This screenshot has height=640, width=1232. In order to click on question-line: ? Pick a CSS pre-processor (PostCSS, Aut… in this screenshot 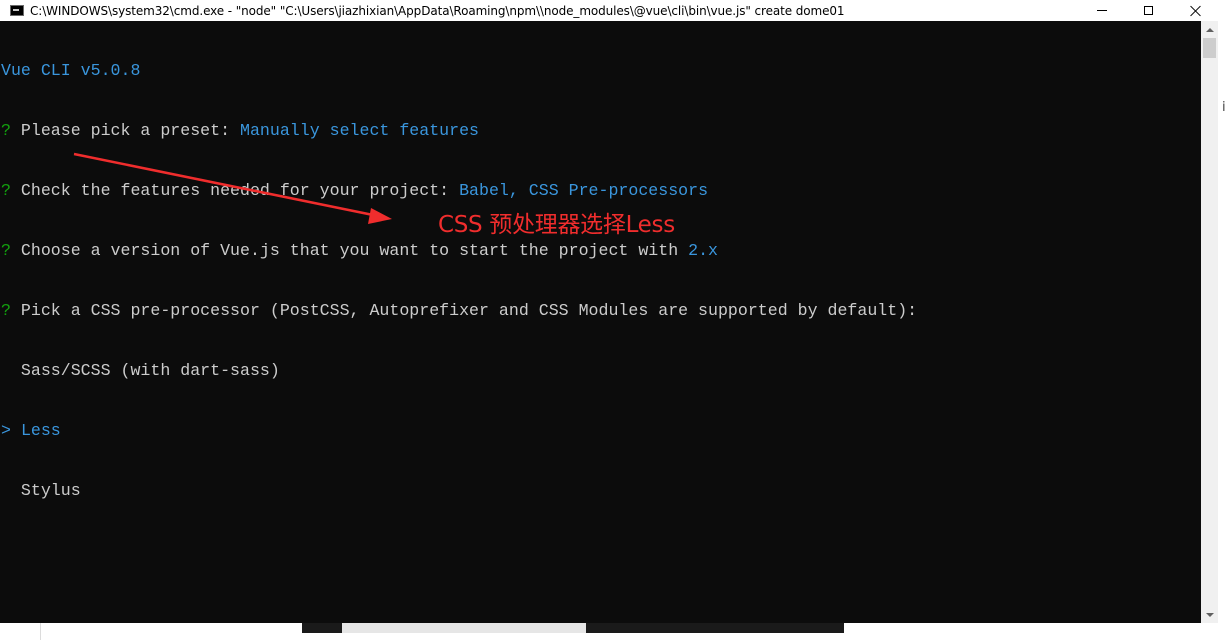, I will do `click(600, 311)`.